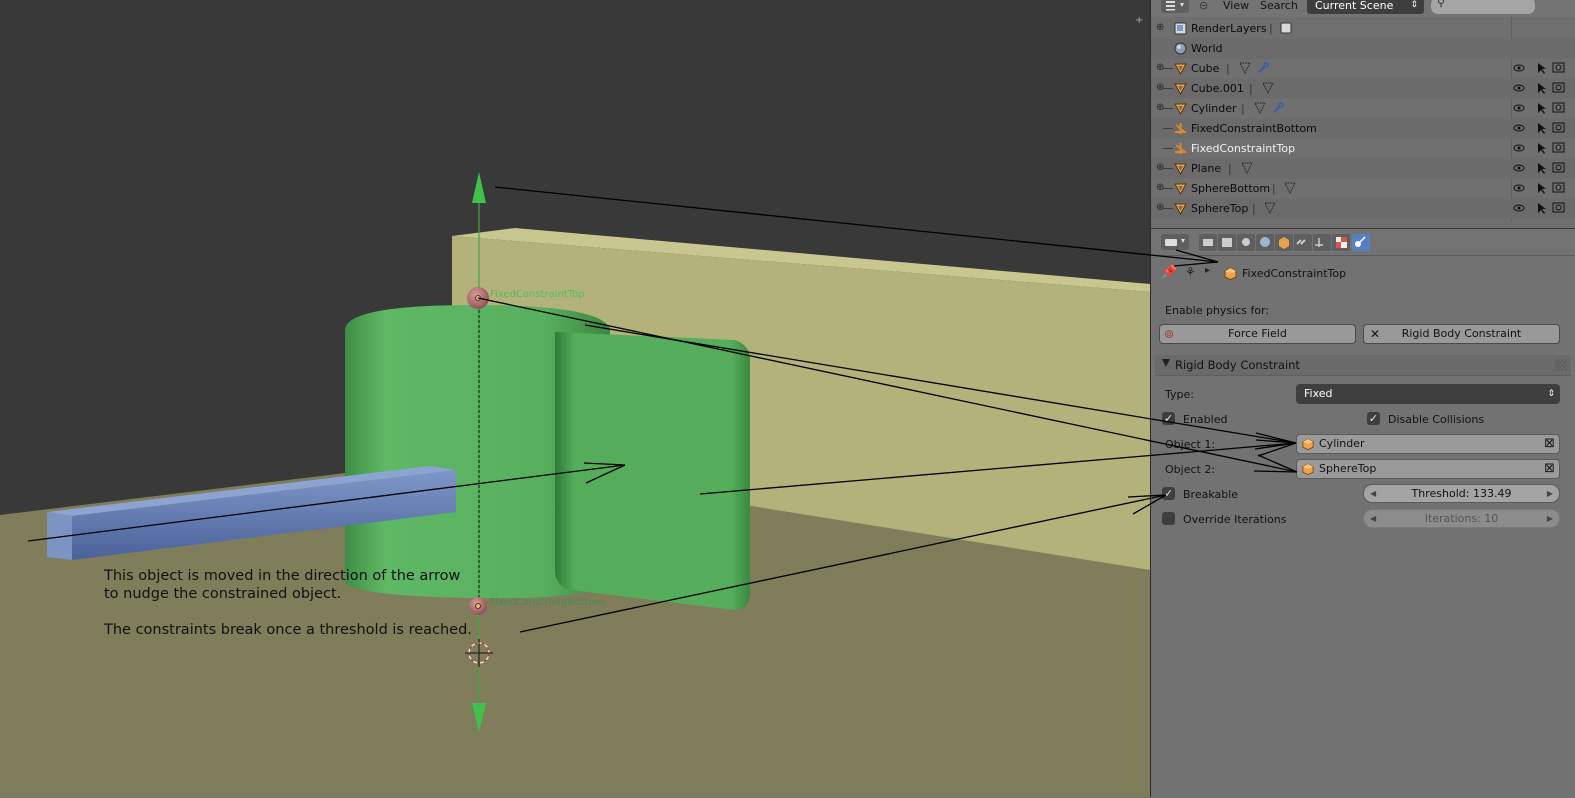 Image resolution: width=1575 pixels, height=798 pixels. I want to click on visibility-columns, so click(1544, 139).